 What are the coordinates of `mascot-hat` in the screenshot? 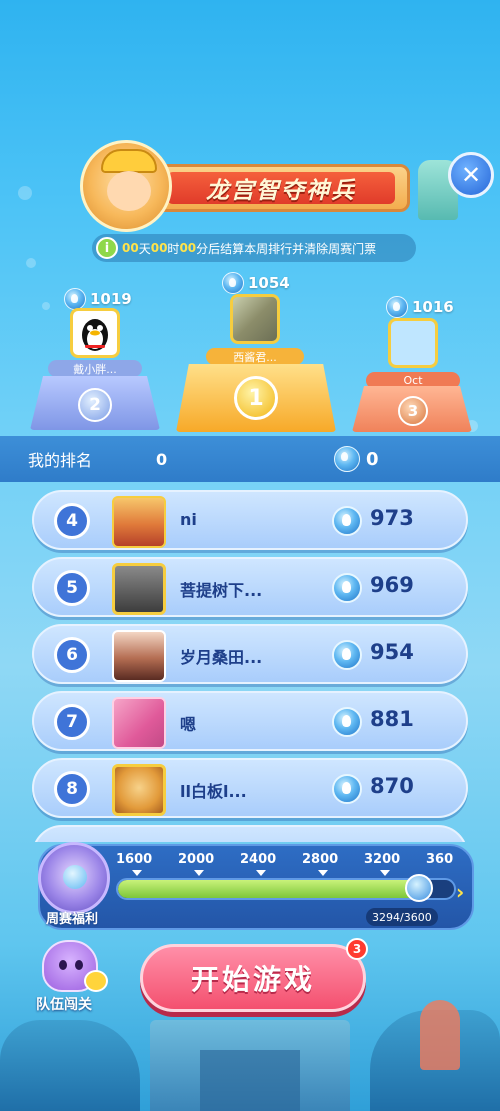 It's located at (129, 161).